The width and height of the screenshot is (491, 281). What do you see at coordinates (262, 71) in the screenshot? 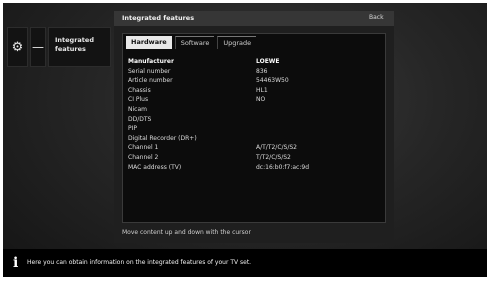
I see `info-value: 836` at bounding box center [262, 71].